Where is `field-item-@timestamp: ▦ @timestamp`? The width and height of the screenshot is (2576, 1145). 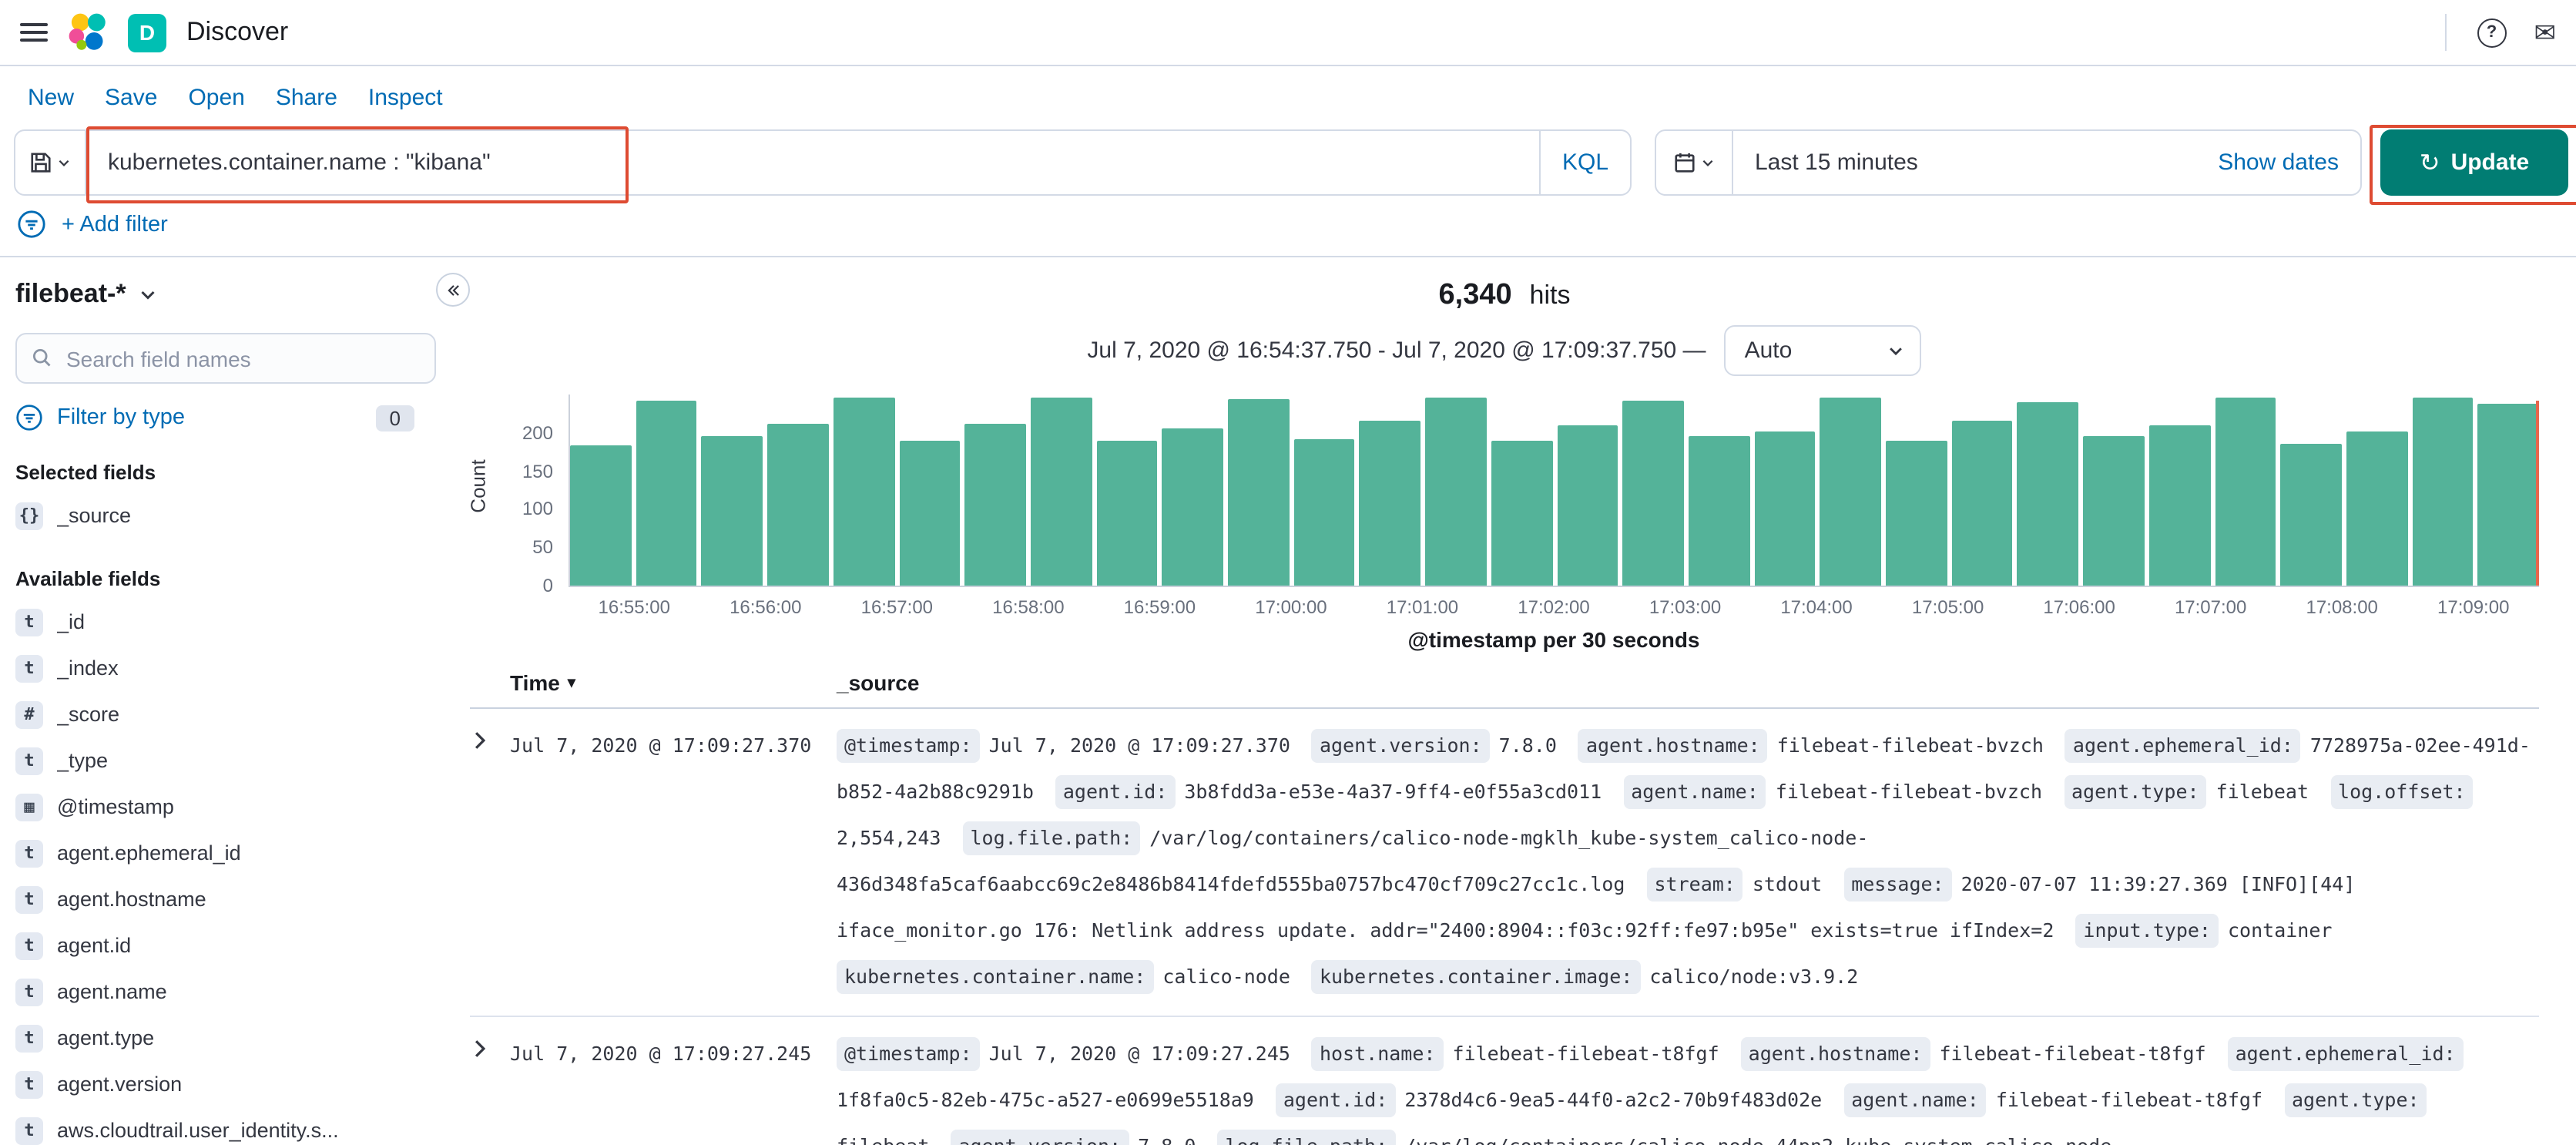
field-item-@timestamp: ▦ @timestamp is located at coordinates (225, 806).